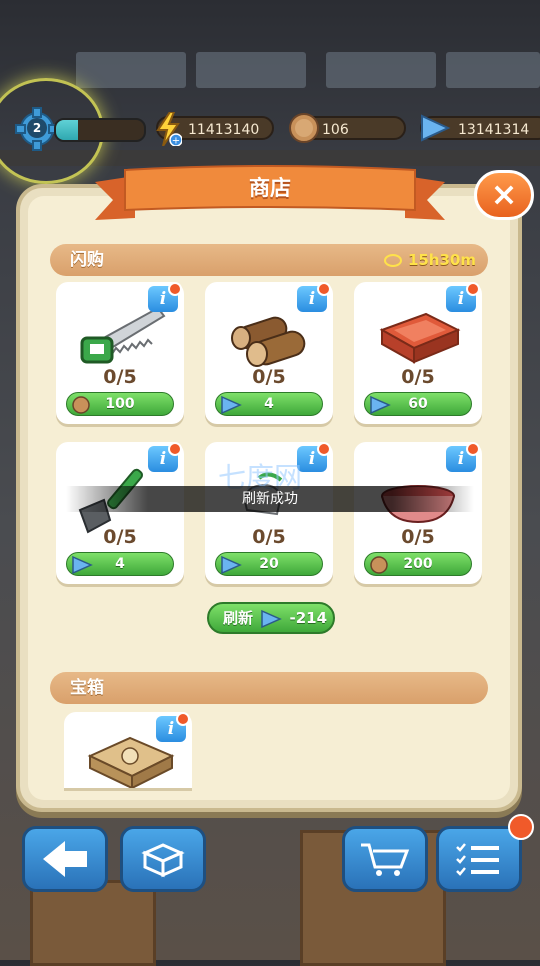 The height and width of the screenshot is (966, 540). I want to click on refresh-button: 刷新 -214, so click(271, 618).